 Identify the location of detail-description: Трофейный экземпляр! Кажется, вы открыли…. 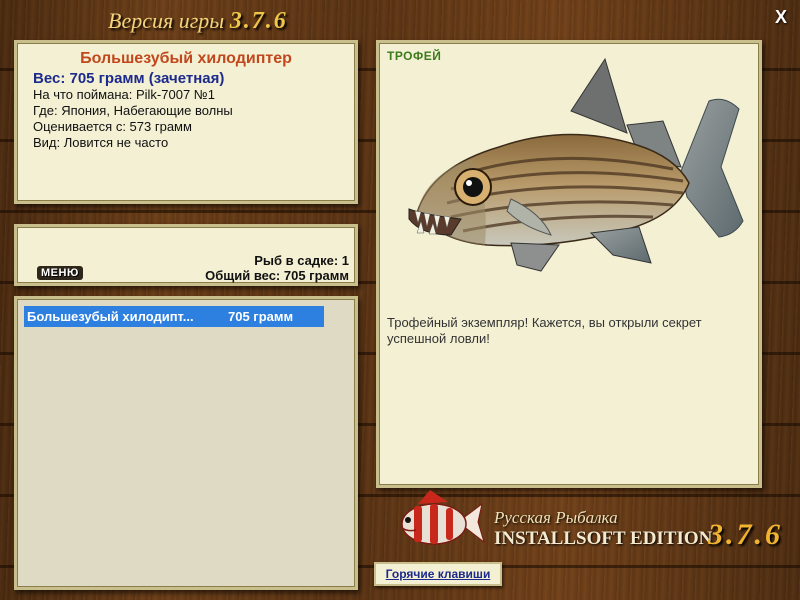
(544, 330).